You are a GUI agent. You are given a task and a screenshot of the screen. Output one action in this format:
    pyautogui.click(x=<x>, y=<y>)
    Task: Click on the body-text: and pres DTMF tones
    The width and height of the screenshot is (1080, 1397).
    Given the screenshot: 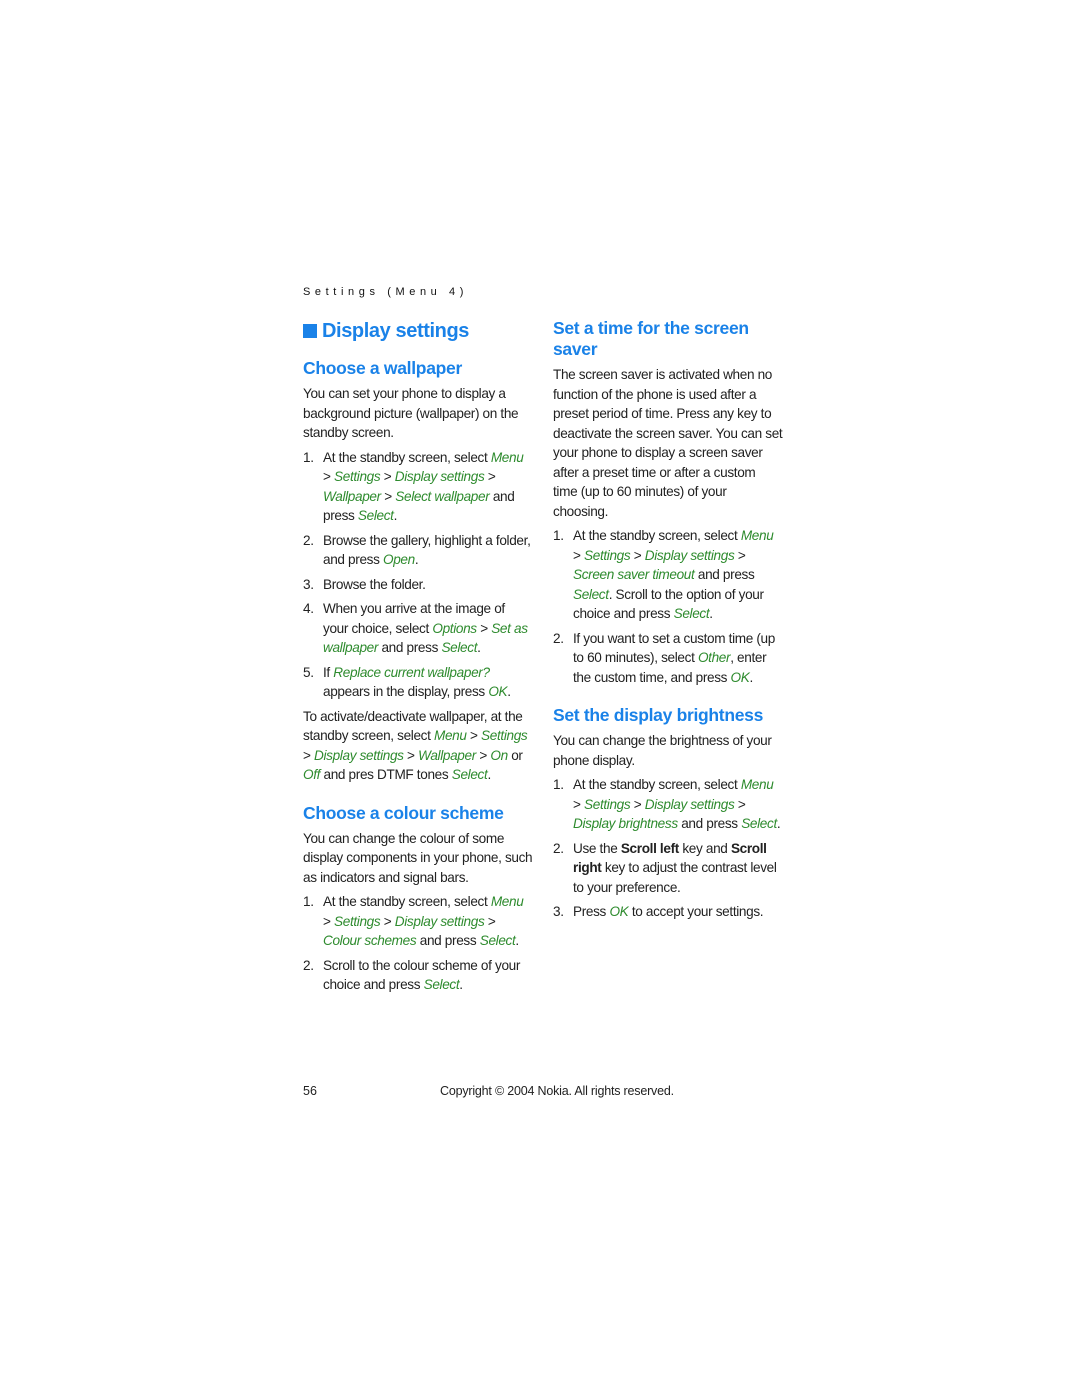 What is the action you would take?
    pyautogui.click(x=386, y=774)
    